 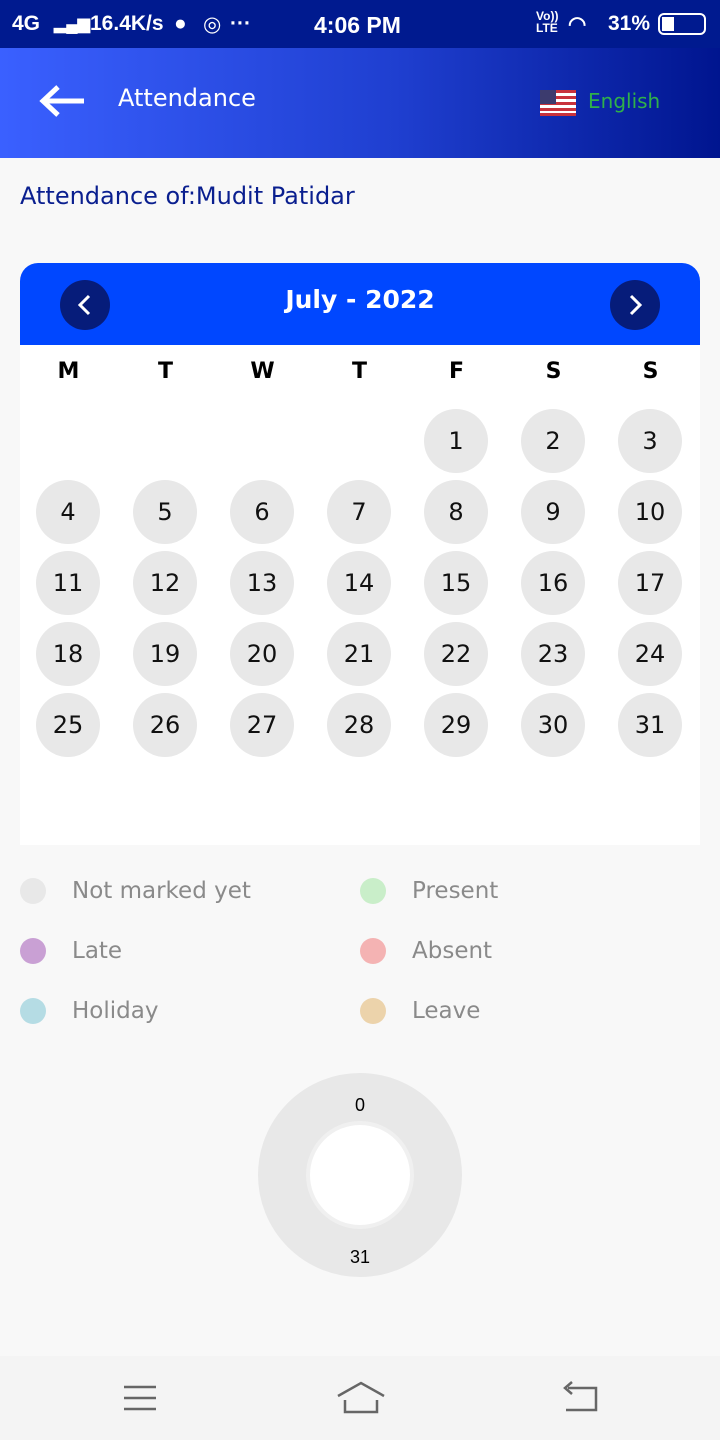 I want to click on calendar-day: 1, so click(x=456, y=441).